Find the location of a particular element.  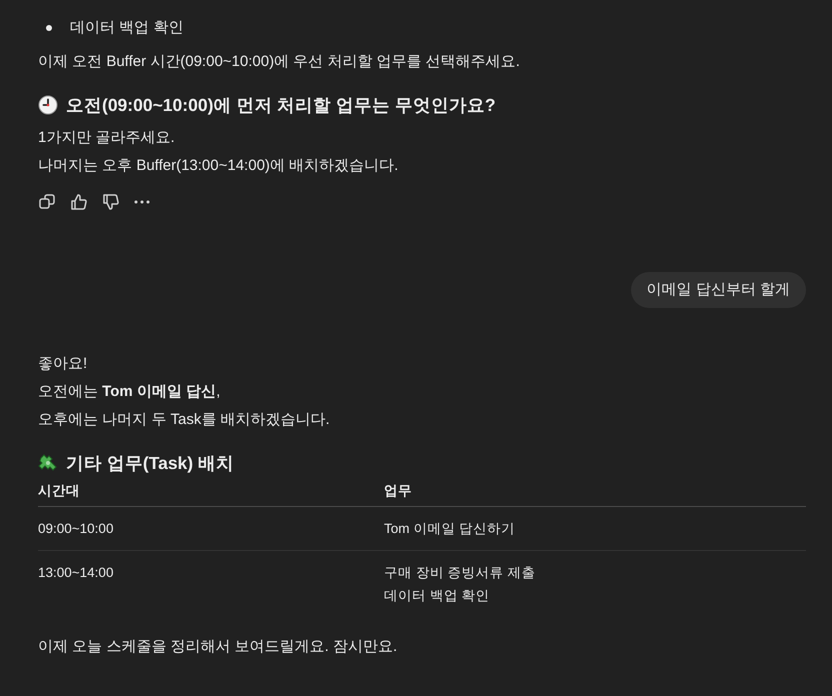

section-heading: 기타 업무(Task) 배치 is located at coordinates (150, 463).